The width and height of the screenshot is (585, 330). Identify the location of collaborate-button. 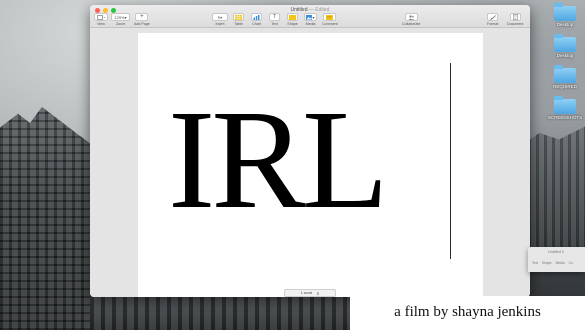
(411, 17).